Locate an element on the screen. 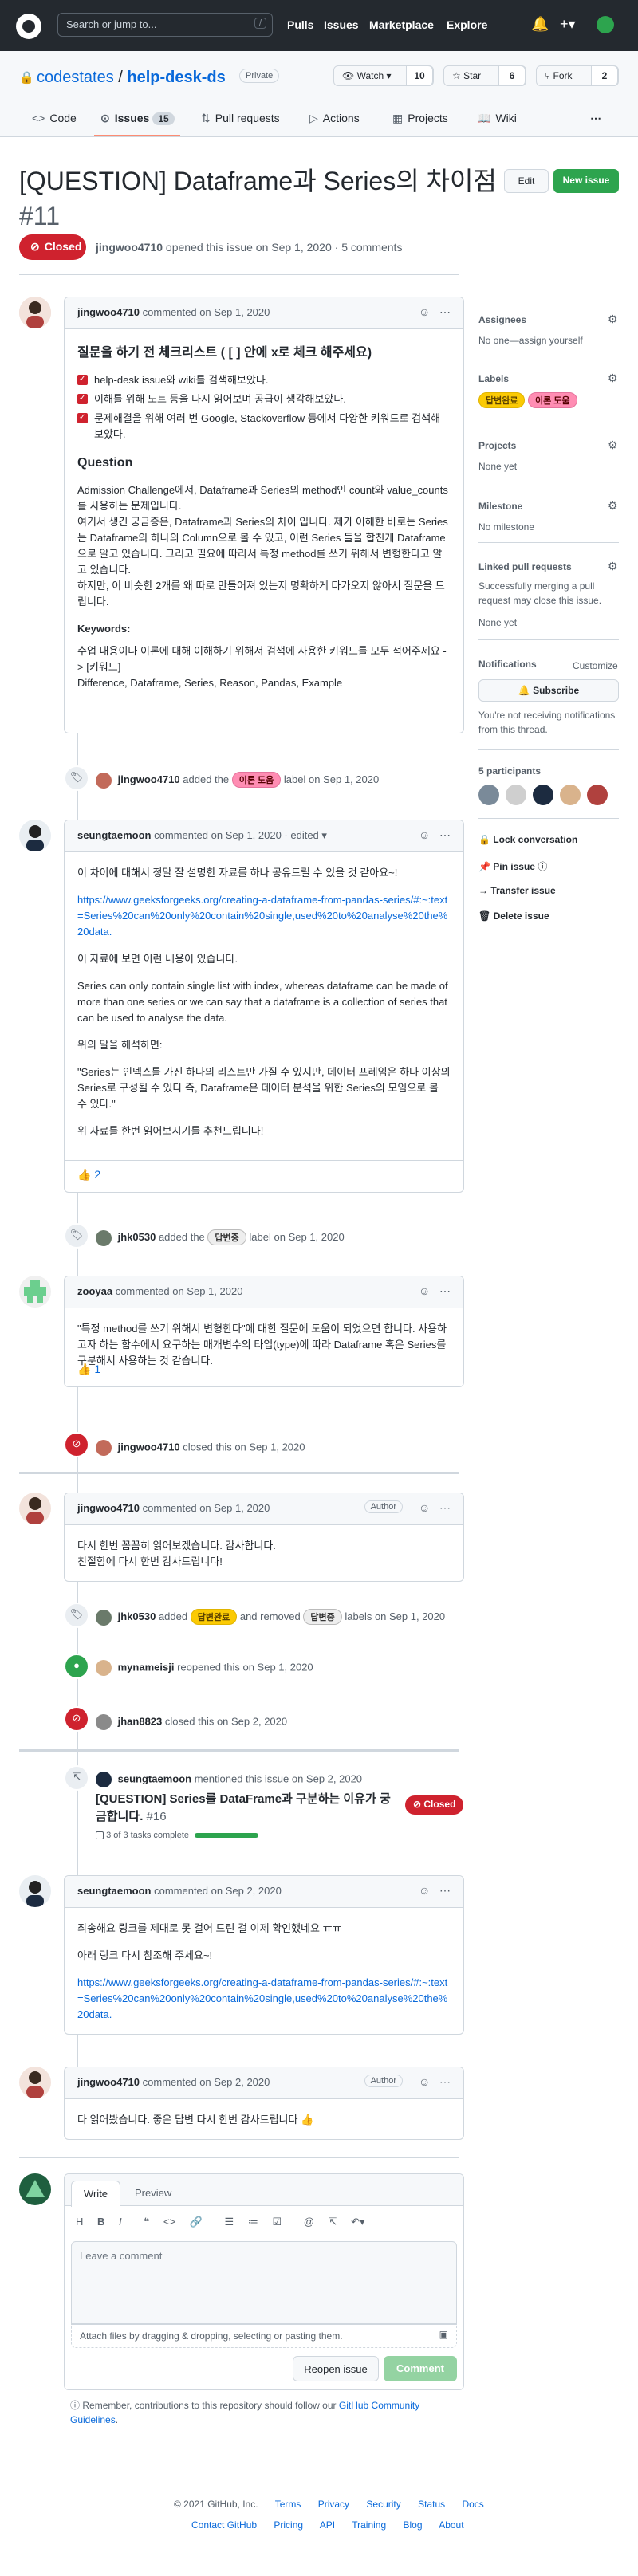  nav-marketplace: Marketplace is located at coordinates (402, 24).